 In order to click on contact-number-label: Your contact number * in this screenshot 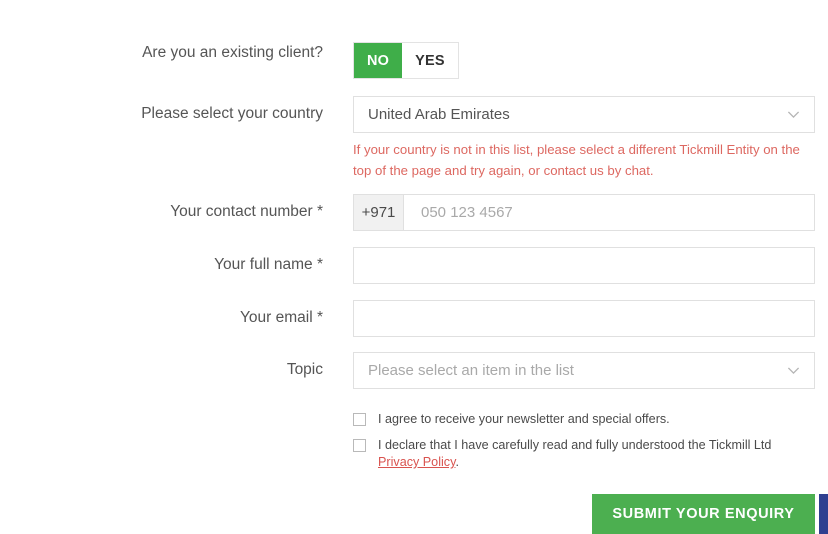, I will do `click(246, 211)`.